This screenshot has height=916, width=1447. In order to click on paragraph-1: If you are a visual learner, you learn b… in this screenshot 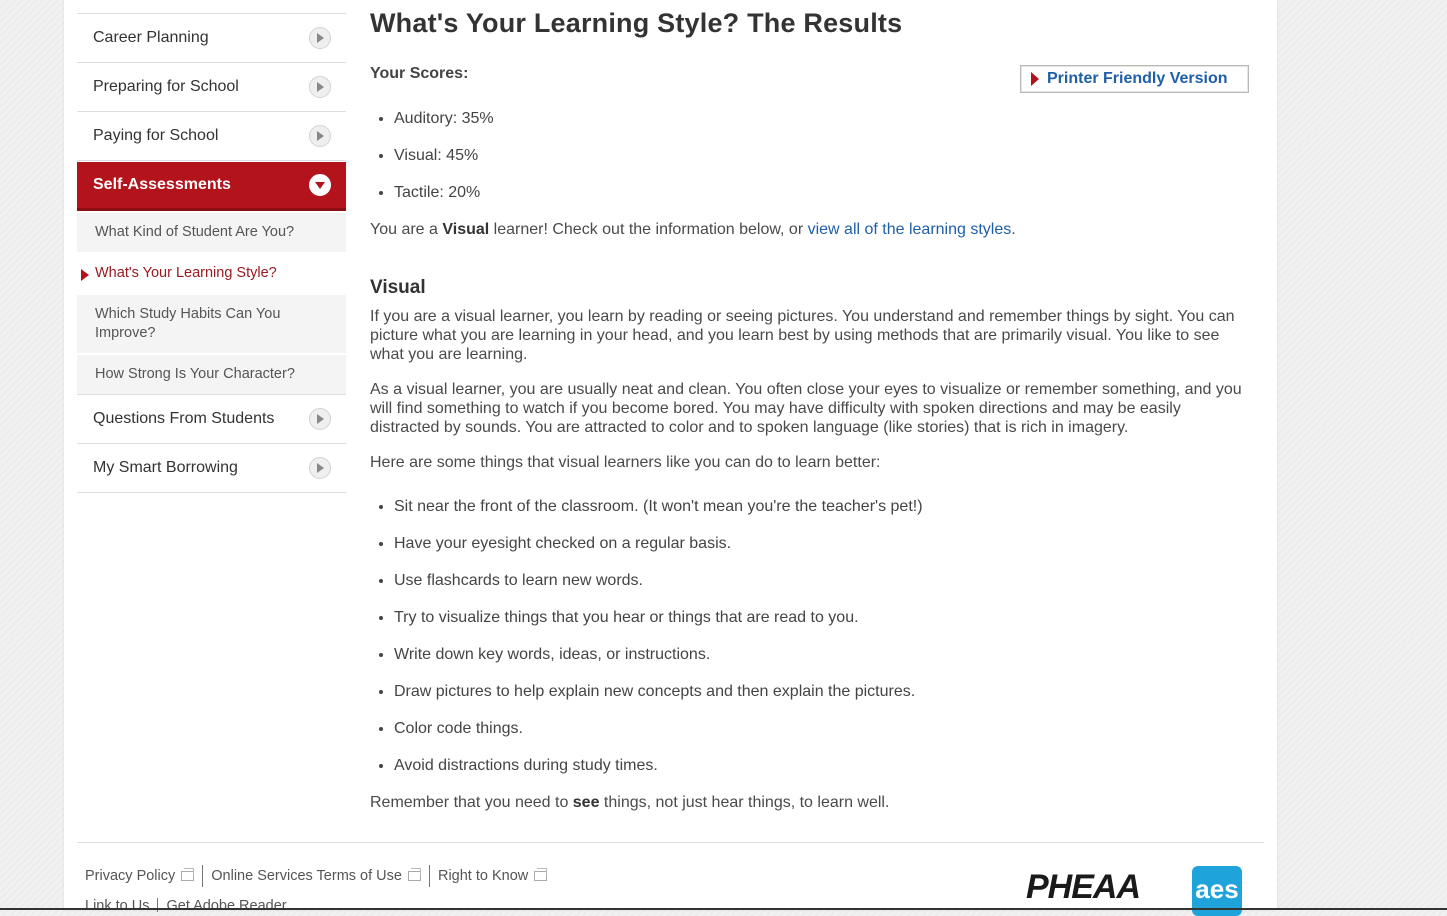, I will do `click(802, 335)`.